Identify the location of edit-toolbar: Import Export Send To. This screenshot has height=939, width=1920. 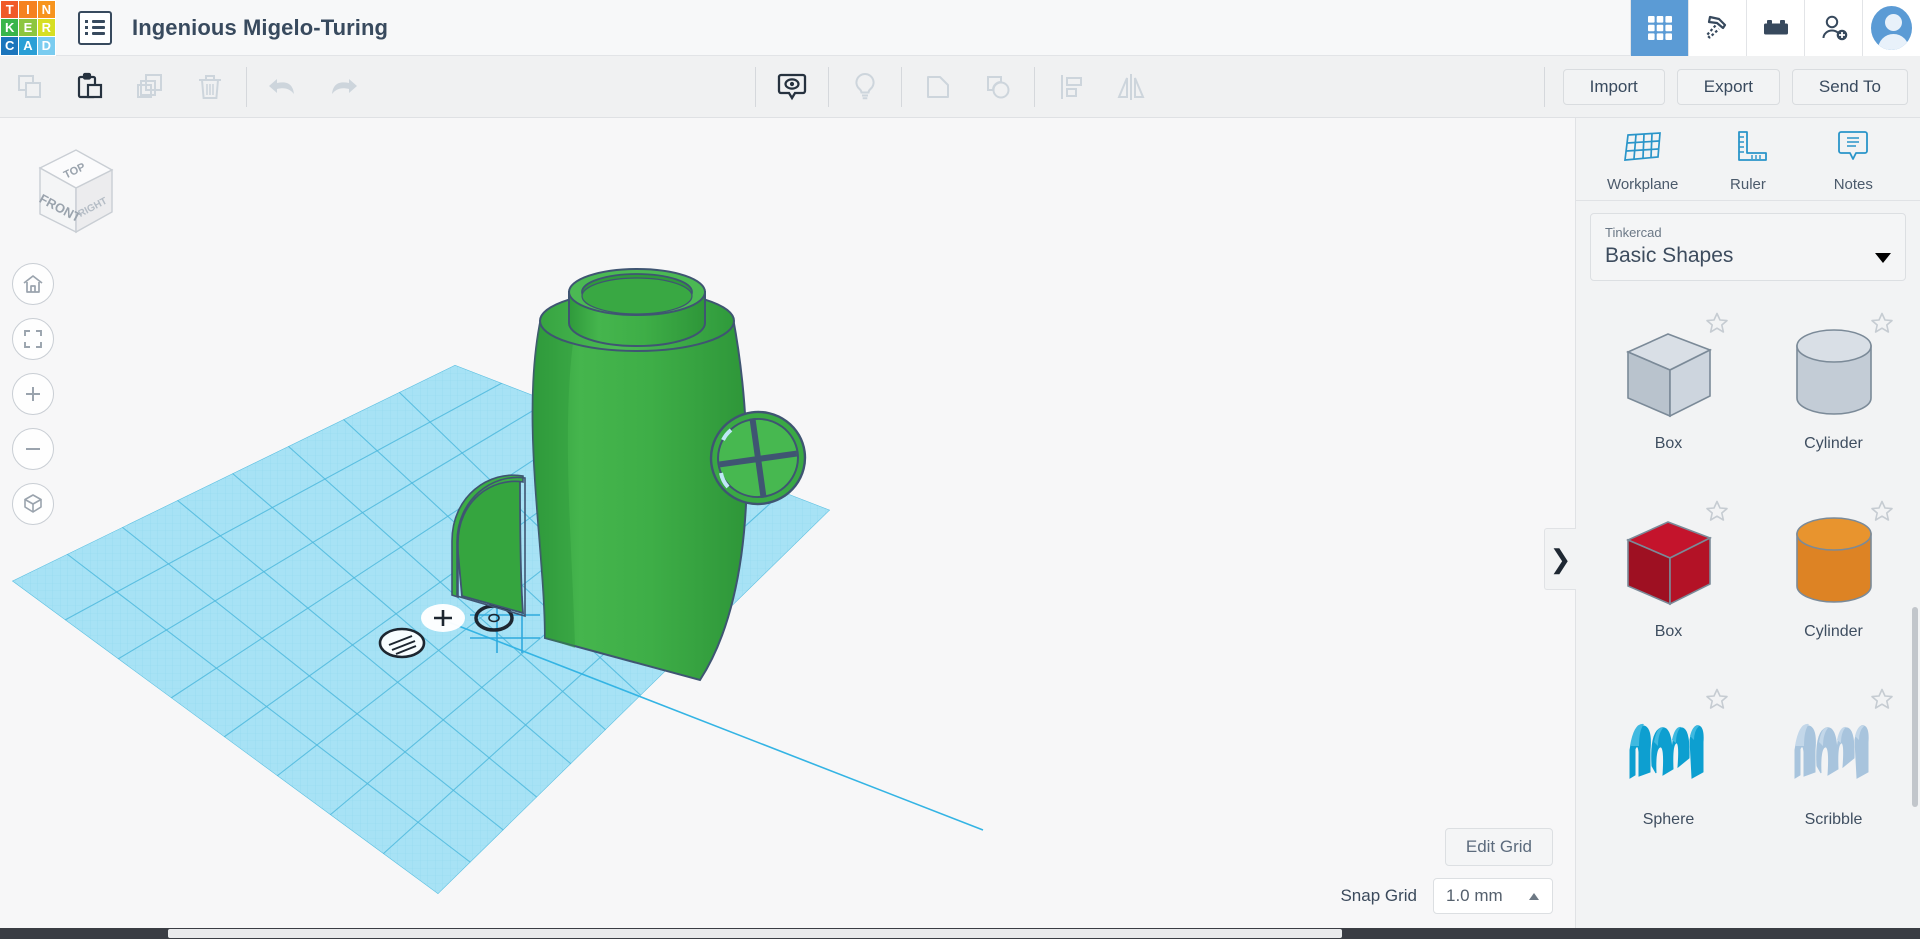
(960, 87).